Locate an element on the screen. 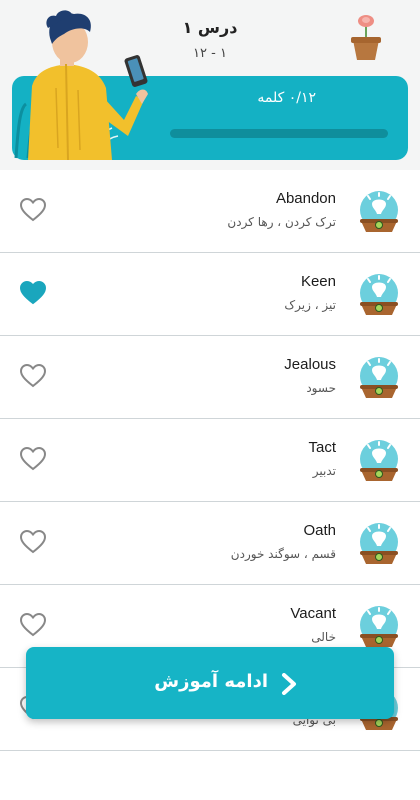 The image size is (420, 800). word-meaning: ترک کردن ، رها کردن is located at coordinates (281, 222).